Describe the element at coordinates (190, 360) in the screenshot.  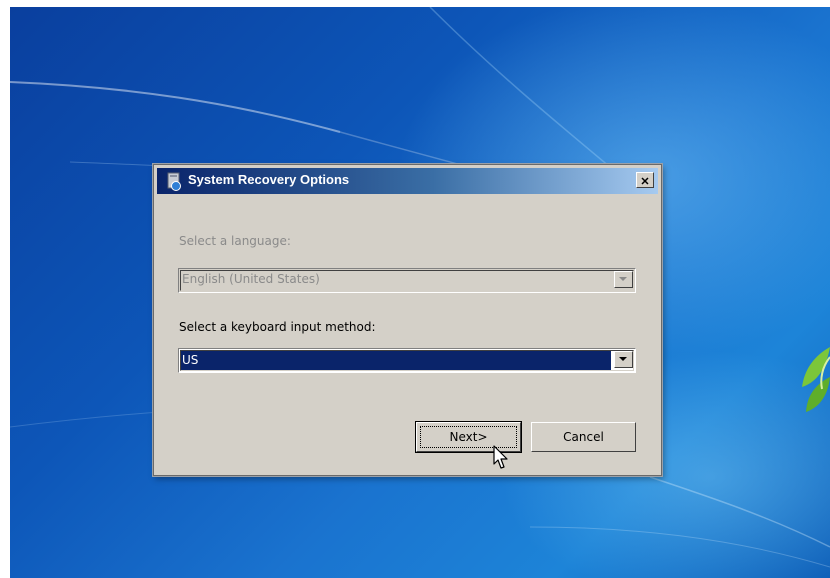
I see `keyboard-value: US` at that location.